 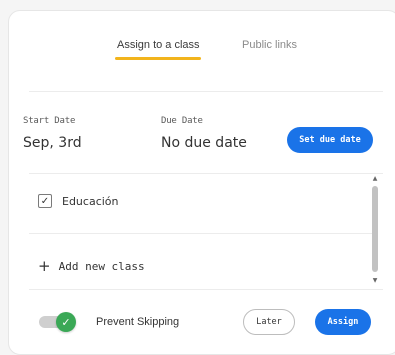 I want to click on class-item-educacion: ✓ Educación, so click(x=78, y=201).